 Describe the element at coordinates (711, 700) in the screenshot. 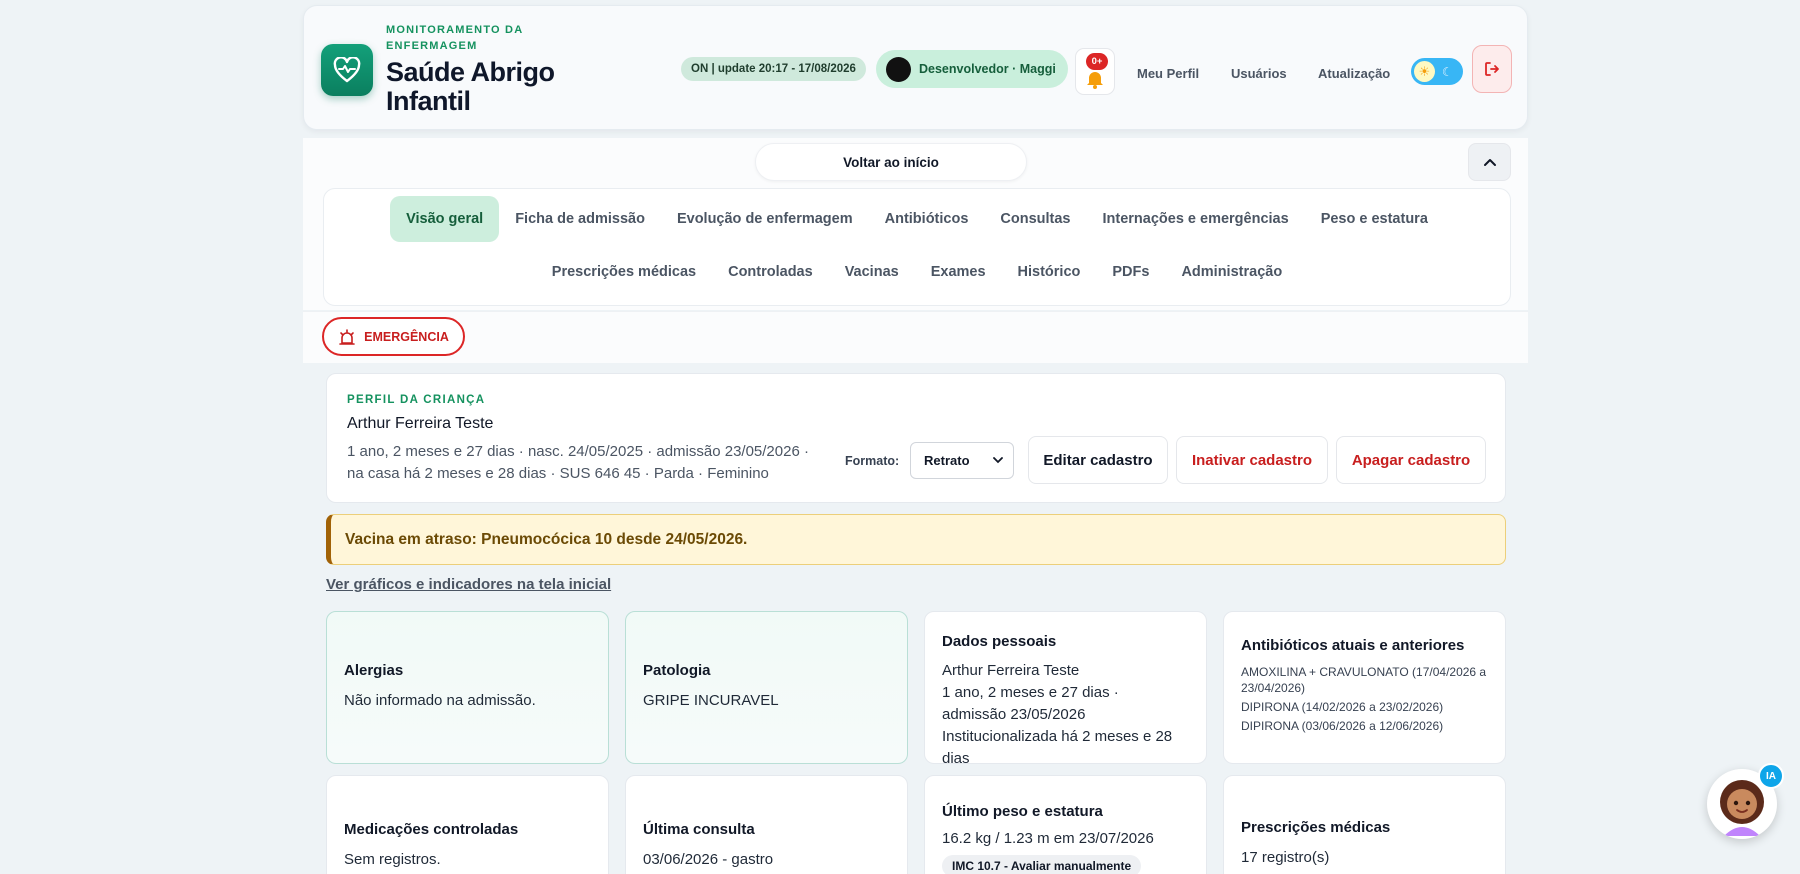

I see `pathology-text: GRIPE INCURAVEL` at that location.